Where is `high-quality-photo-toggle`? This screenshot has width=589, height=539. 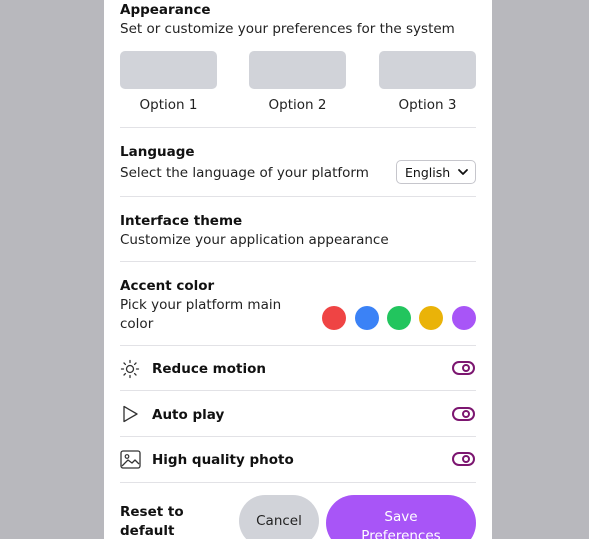
high-quality-photo-toggle is located at coordinates (463, 459).